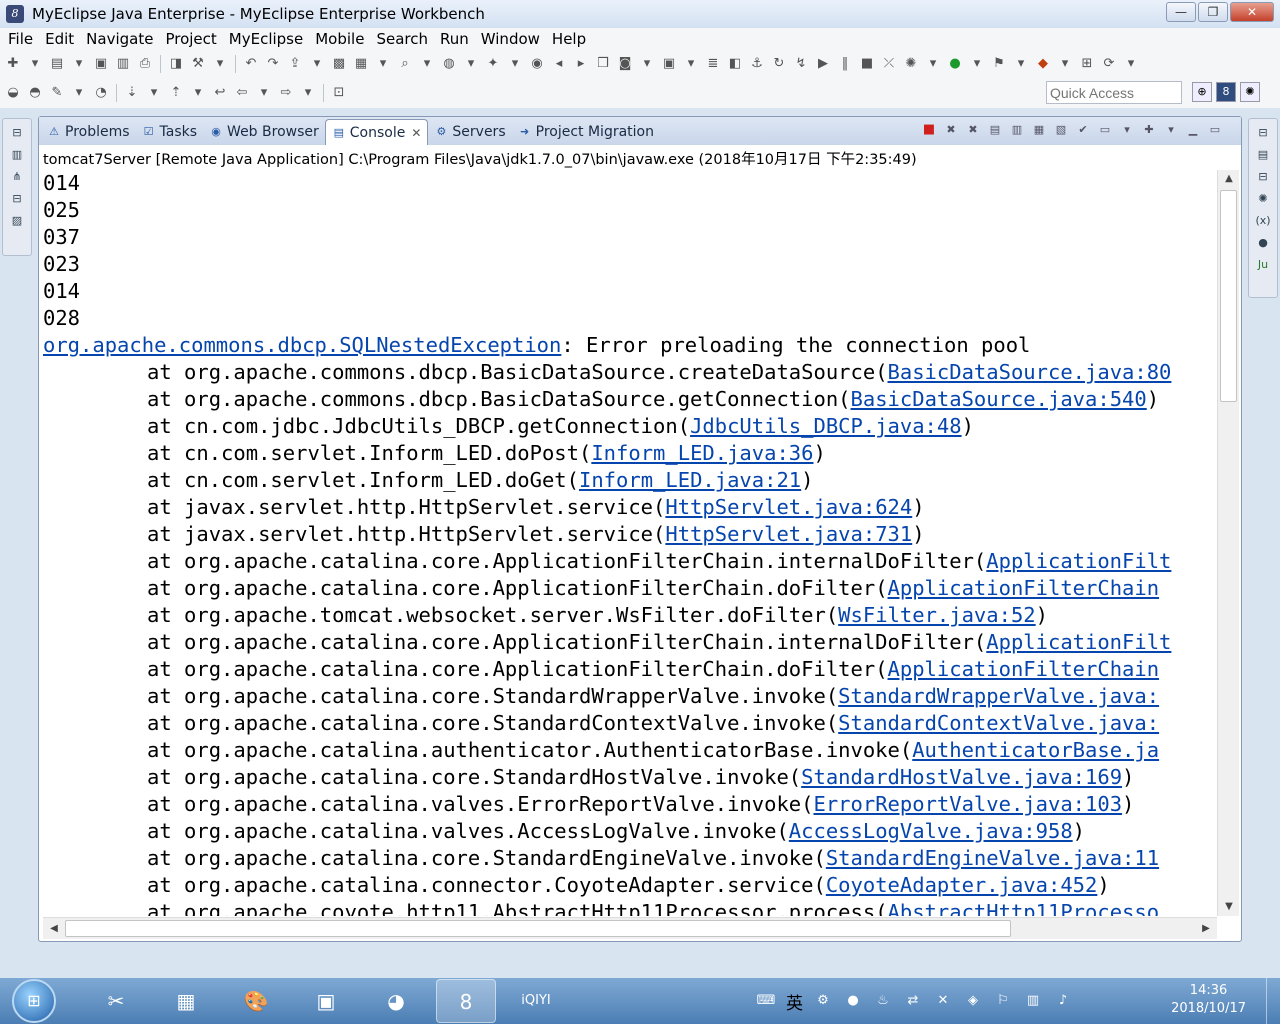  What do you see at coordinates (929, 130) in the screenshot?
I see `terminate-icon: ■` at bounding box center [929, 130].